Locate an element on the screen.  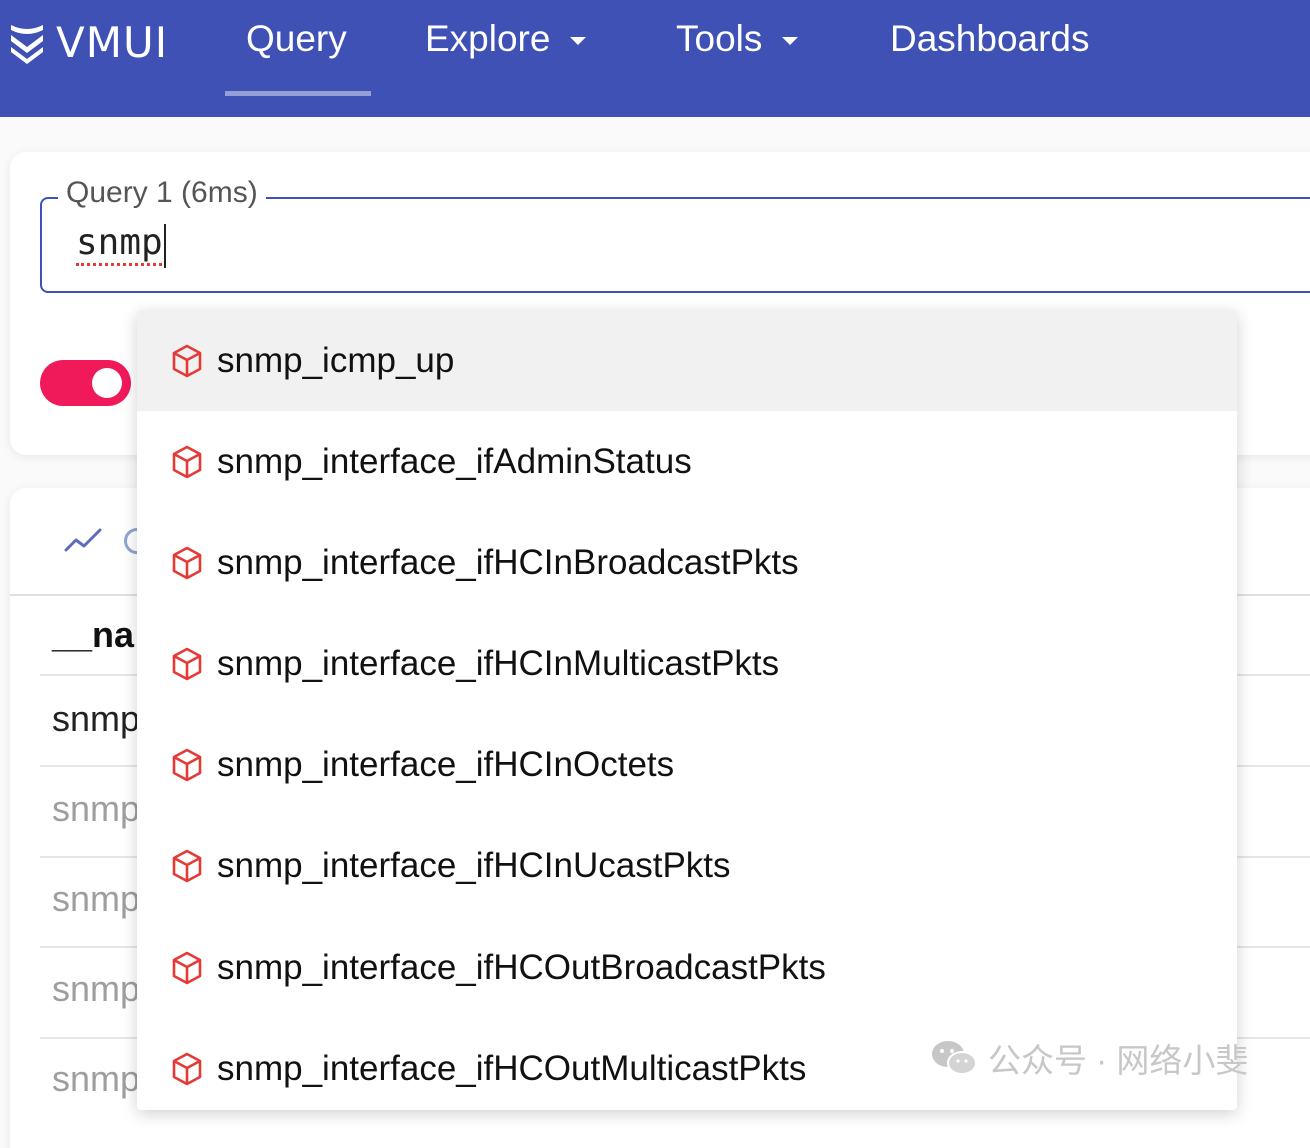
nav-tab-label: Dashboards is located at coordinates (990, 38).